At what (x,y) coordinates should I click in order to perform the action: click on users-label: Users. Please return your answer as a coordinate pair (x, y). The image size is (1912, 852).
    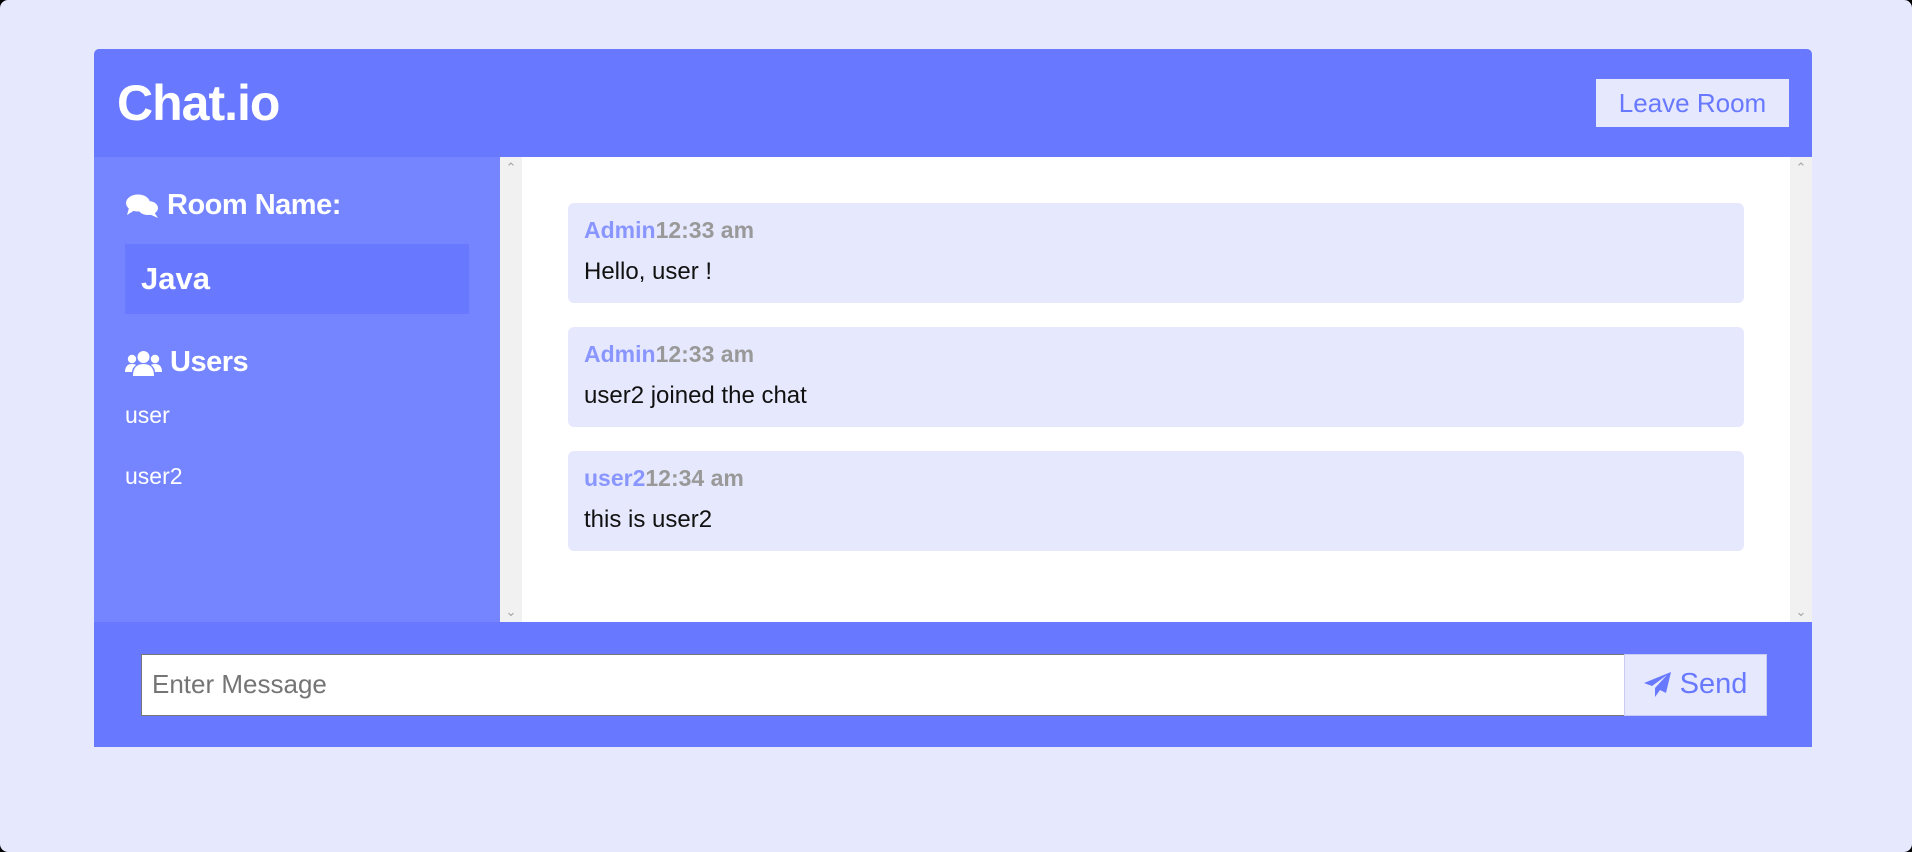
    Looking at the image, I should click on (209, 362).